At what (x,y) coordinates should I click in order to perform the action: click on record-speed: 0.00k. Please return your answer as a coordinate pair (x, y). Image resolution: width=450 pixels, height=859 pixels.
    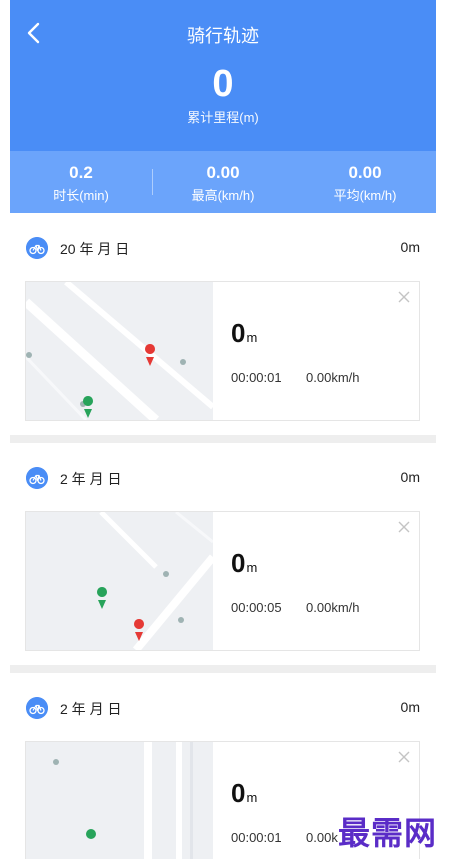
    Looking at the image, I should click on (322, 837).